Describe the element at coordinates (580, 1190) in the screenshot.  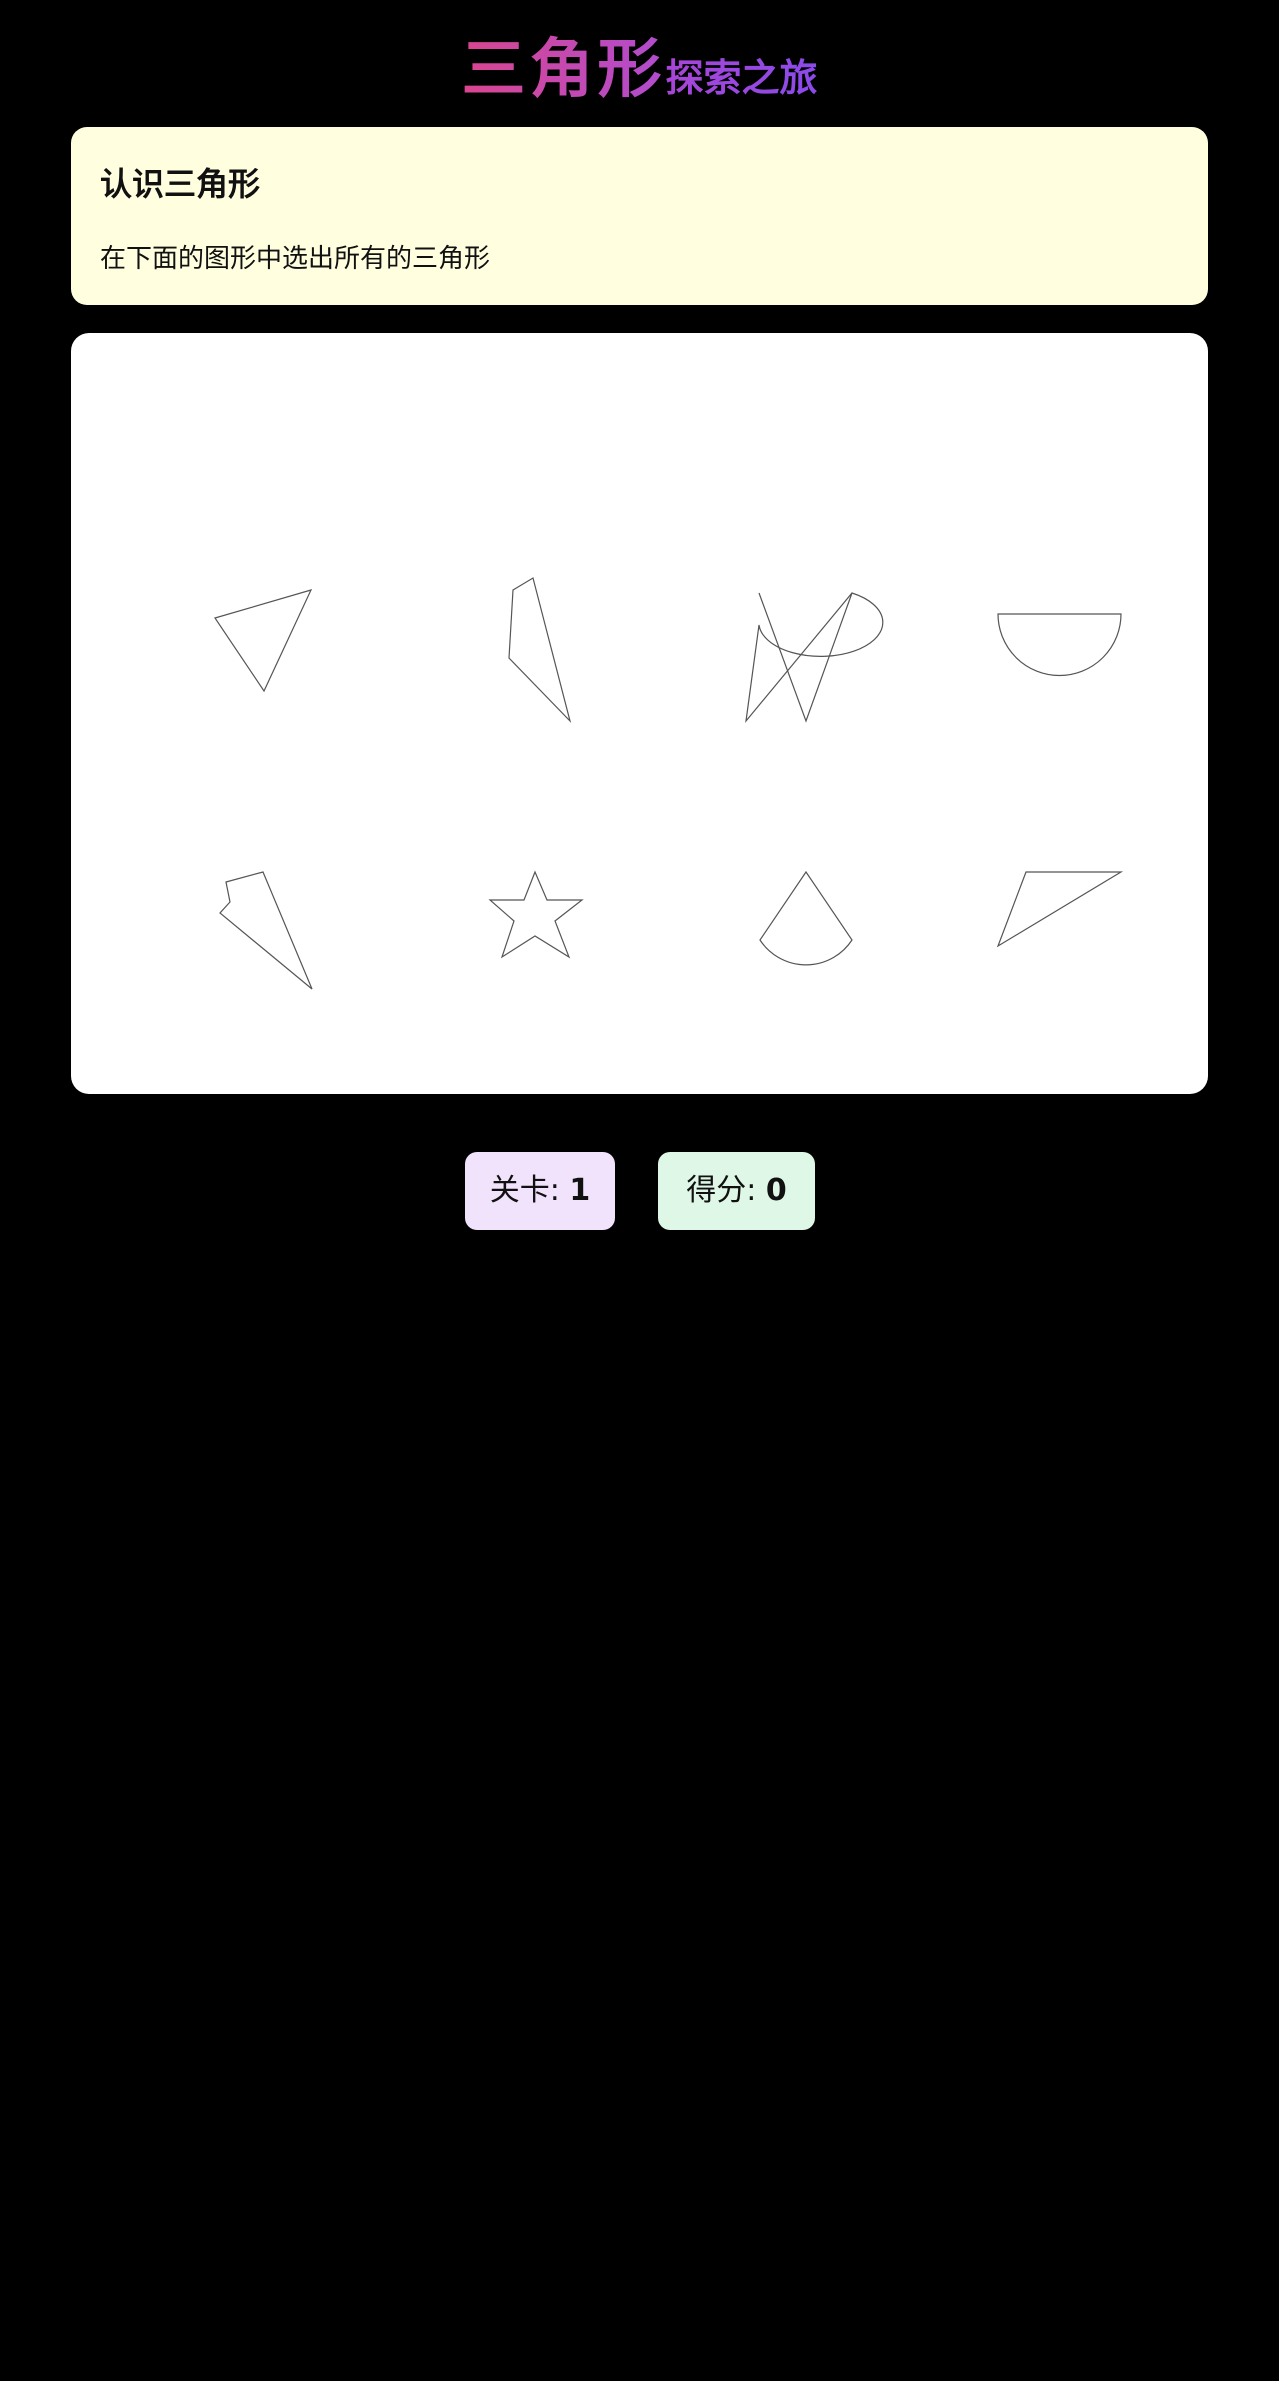
I see `level-value: 1` at that location.